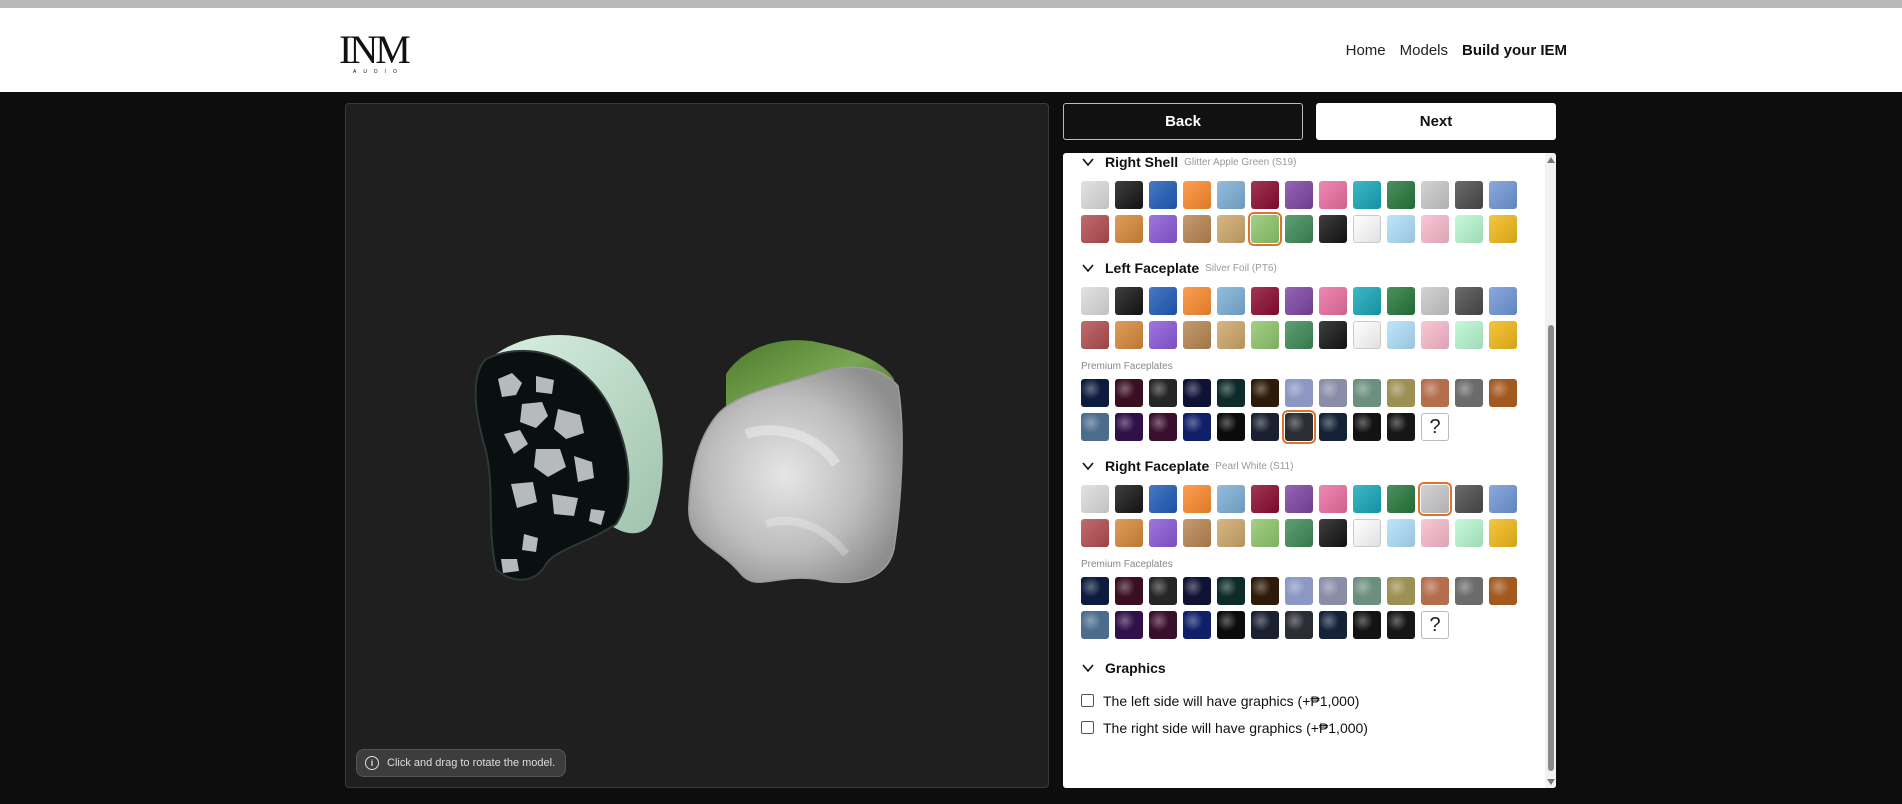  I want to click on right-graphics-checkbox, so click(1087, 727).